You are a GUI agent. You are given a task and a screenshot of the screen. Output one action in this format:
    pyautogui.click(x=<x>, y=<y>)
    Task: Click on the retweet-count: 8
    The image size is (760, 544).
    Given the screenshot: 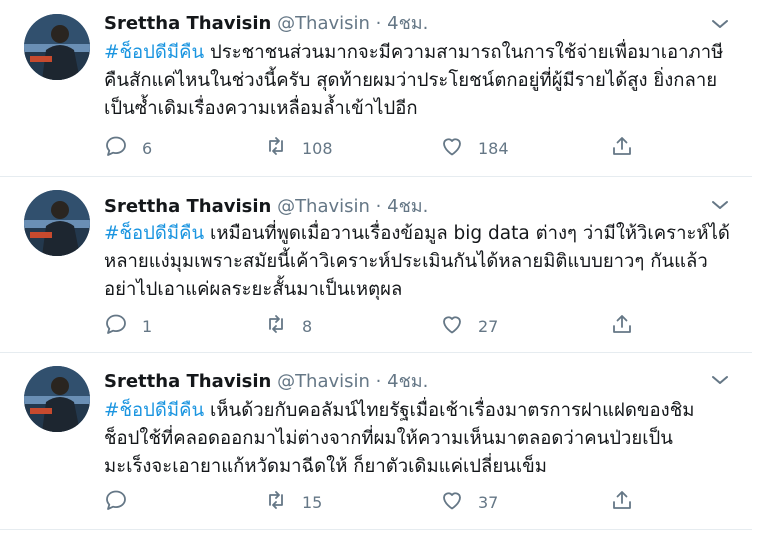 What is the action you would take?
    pyautogui.click(x=307, y=326)
    